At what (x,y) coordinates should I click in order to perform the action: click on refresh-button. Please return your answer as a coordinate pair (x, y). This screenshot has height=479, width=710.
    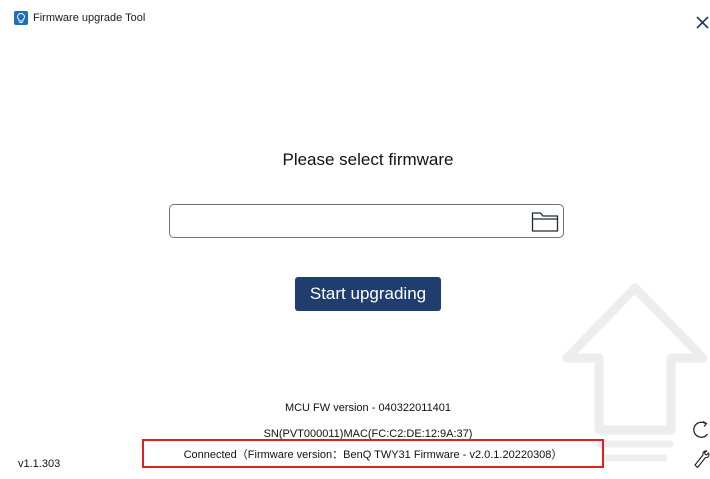
    Looking at the image, I should click on (701, 430).